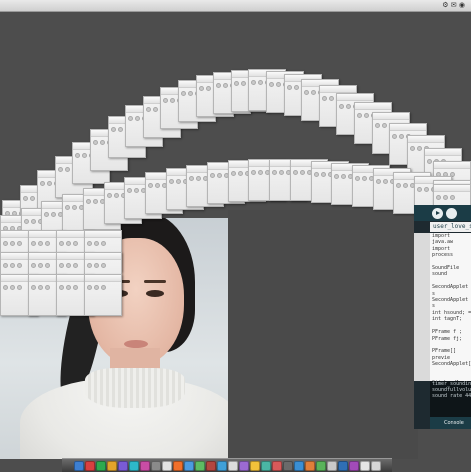  I want to click on code-line: SoundFile sound, so click(446, 271).